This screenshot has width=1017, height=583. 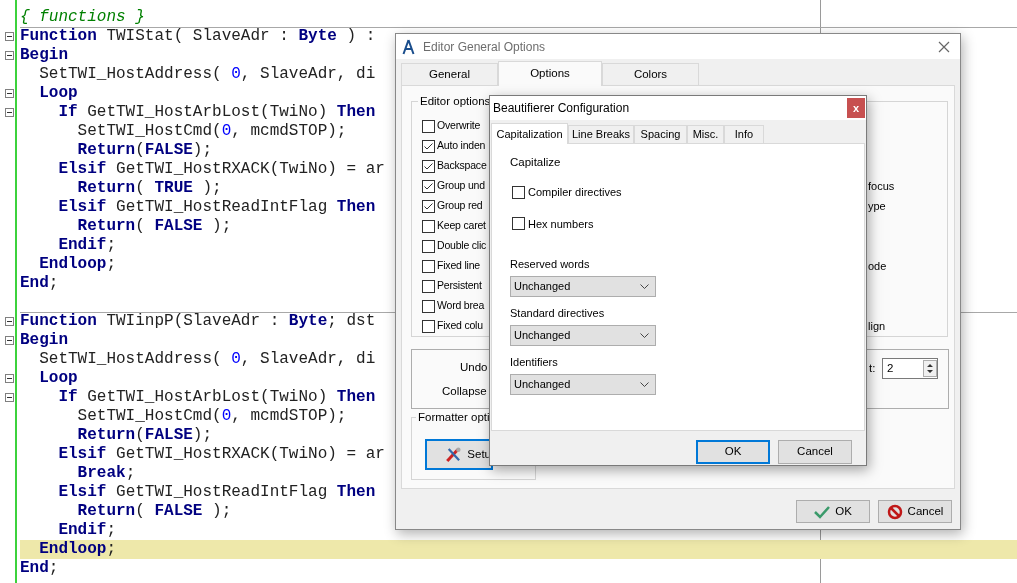 What do you see at coordinates (534, 362) in the screenshot?
I see `field-label: Identifiers` at bounding box center [534, 362].